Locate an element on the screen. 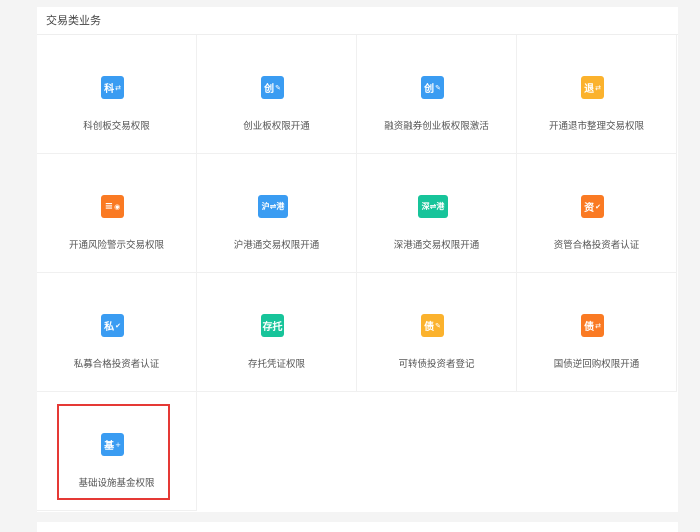  star-market-icon: 科 ⇄ is located at coordinates (112, 87).